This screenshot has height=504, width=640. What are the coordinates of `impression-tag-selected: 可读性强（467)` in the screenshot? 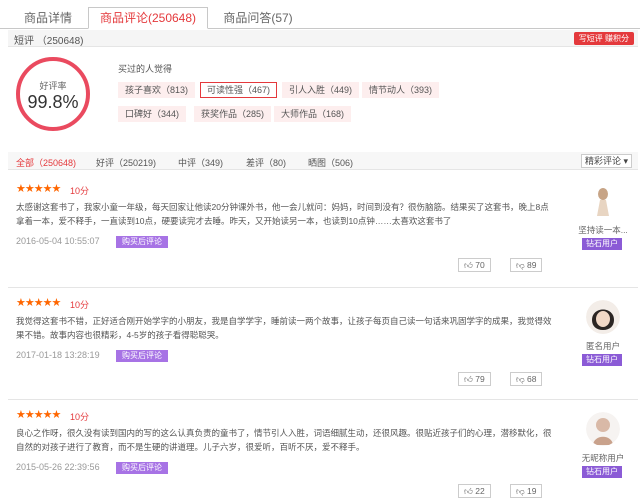 It's located at (239, 90).